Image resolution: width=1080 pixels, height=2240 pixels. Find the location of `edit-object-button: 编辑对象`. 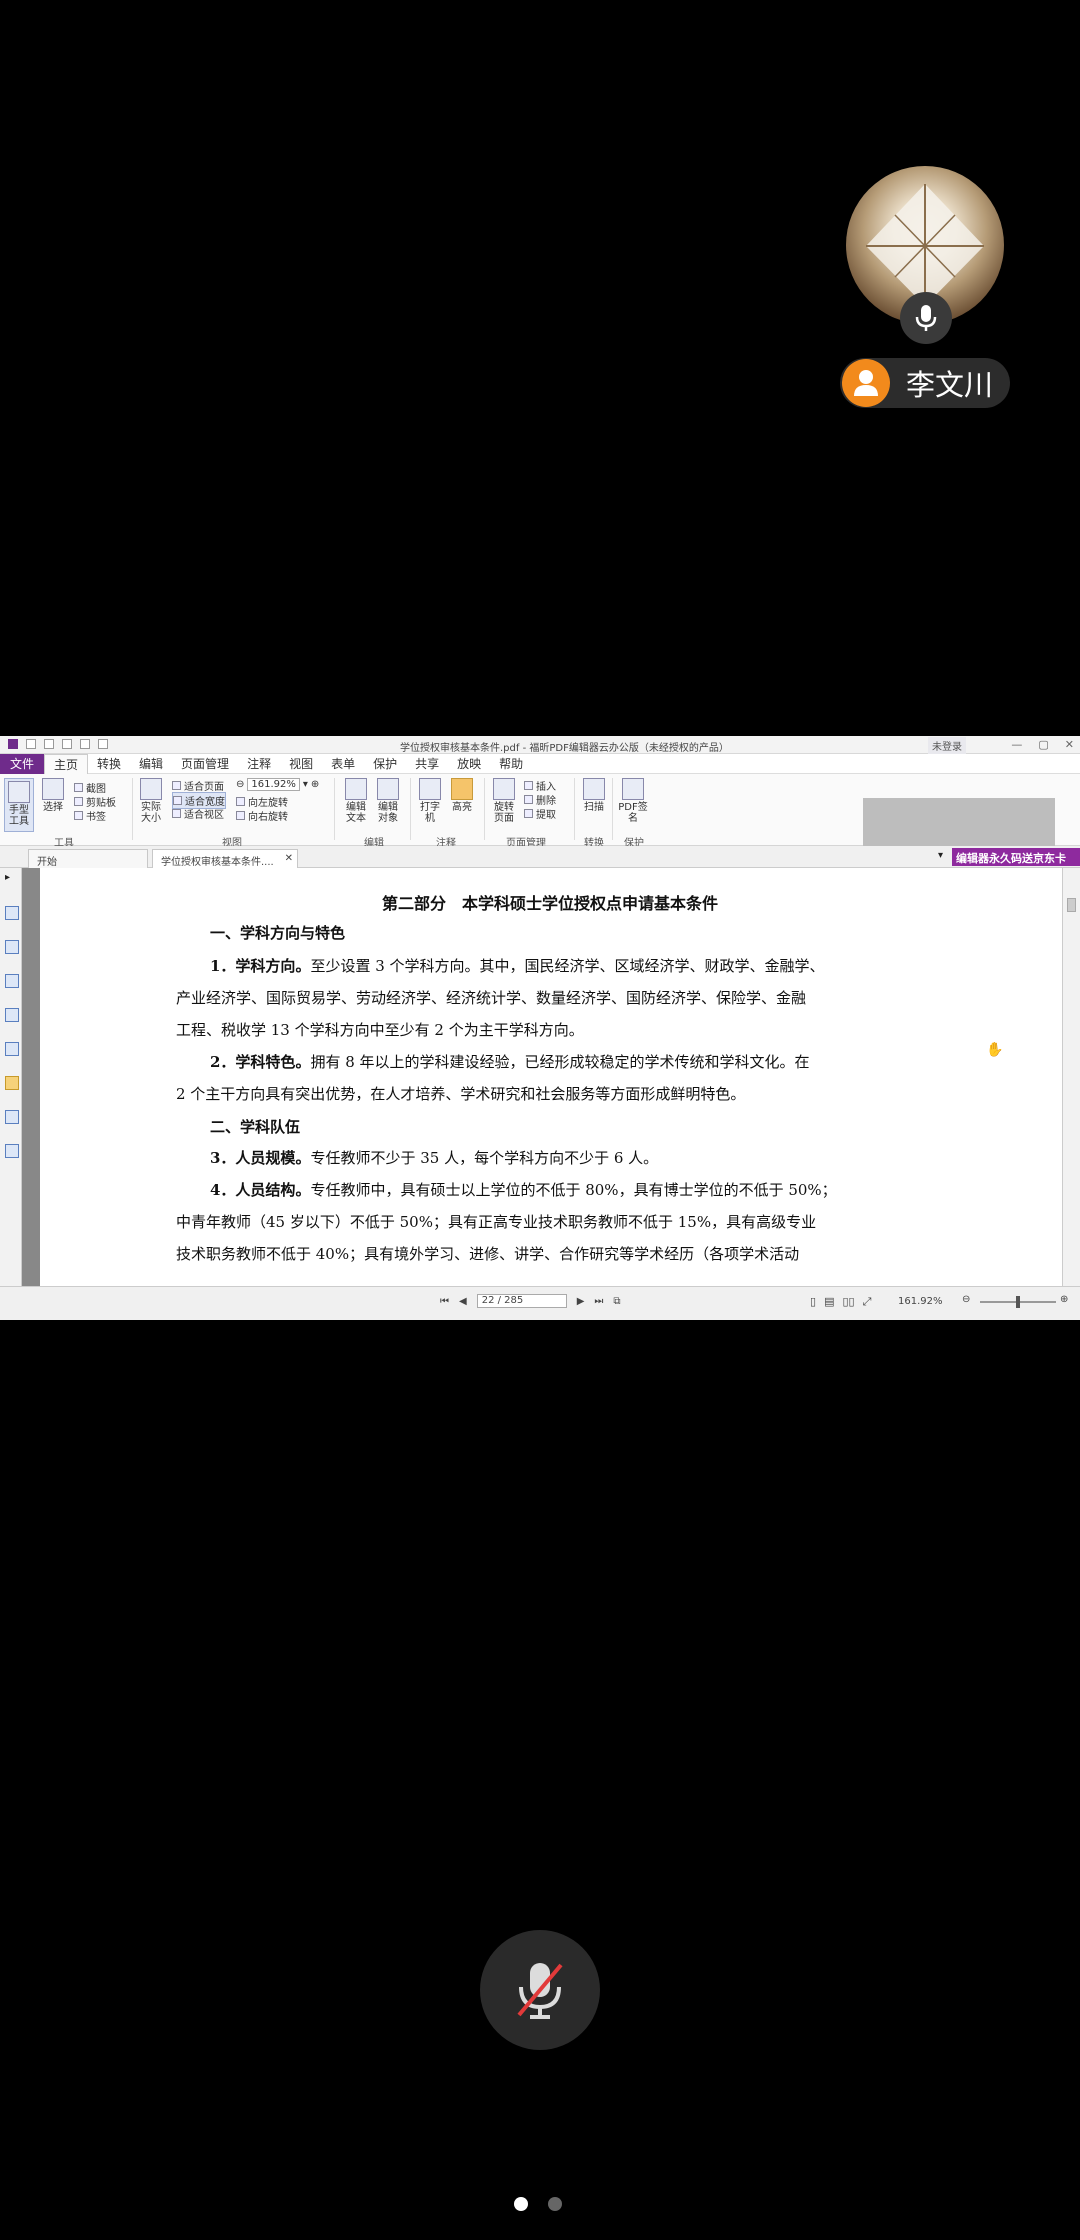

edit-object-button: 编辑对象 is located at coordinates (388, 801).